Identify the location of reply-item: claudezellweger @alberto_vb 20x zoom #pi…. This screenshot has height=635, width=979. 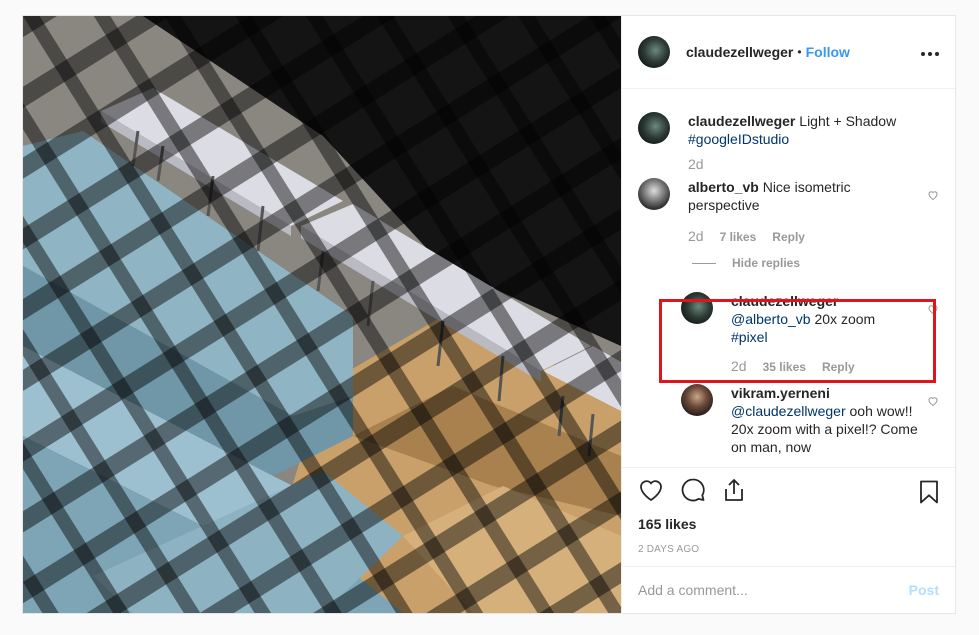
(810, 319).